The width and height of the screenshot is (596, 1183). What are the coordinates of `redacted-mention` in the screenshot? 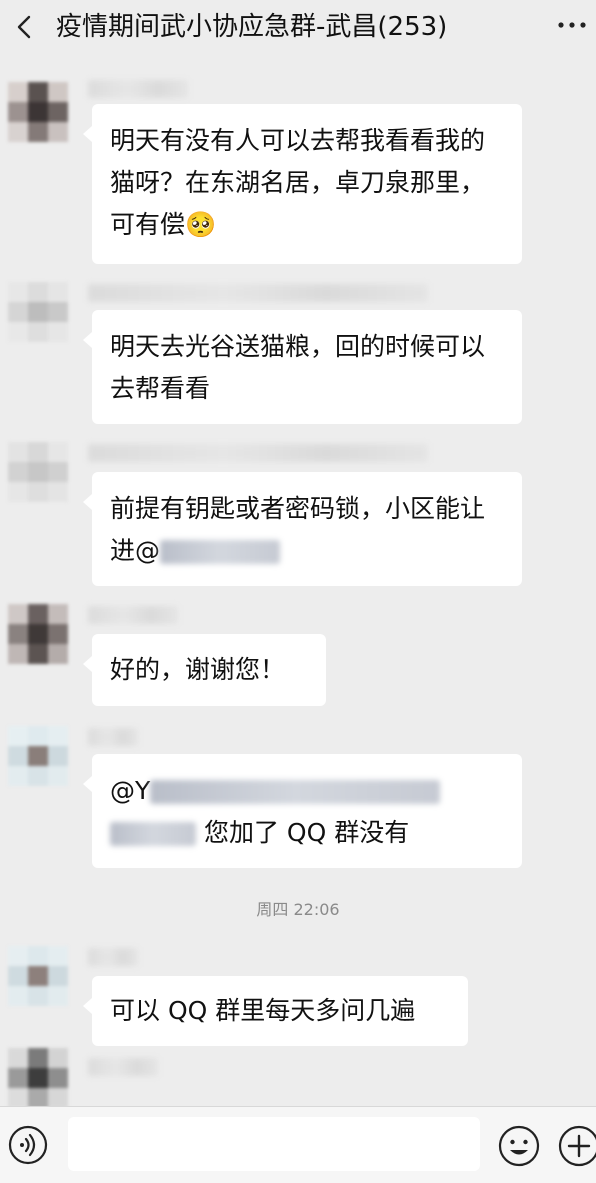 It's located at (220, 552).